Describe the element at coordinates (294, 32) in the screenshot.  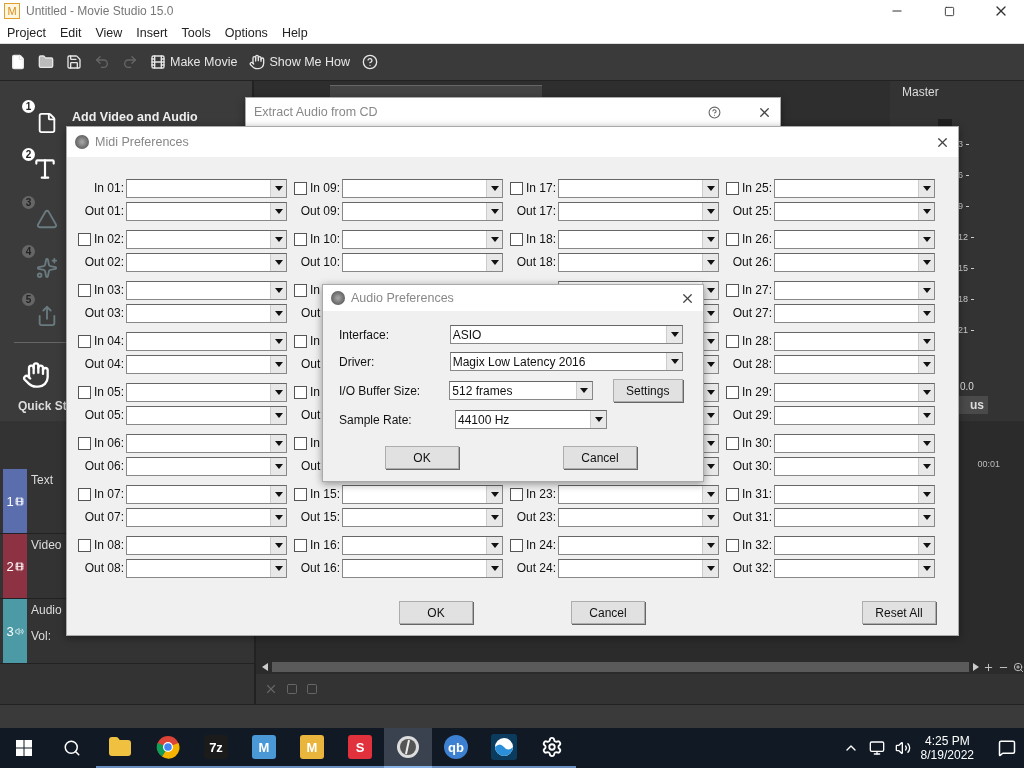
I see `menu-item: Help` at that location.